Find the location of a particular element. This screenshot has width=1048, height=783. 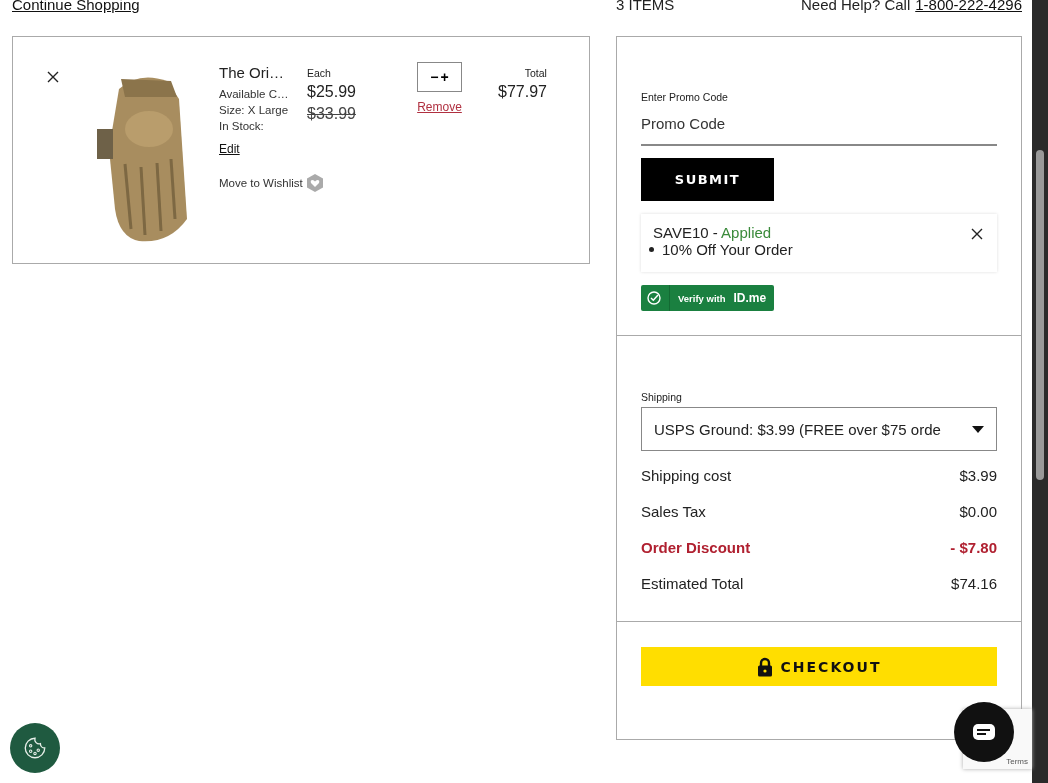

cookie-icon is located at coordinates (35, 748).